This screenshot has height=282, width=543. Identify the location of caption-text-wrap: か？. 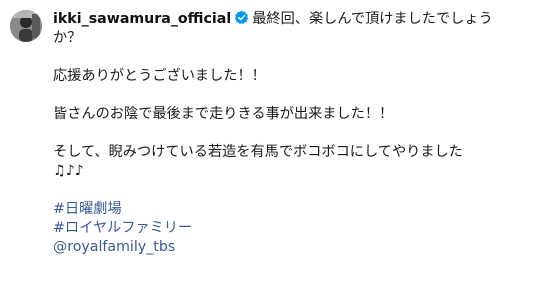
(67, 38).